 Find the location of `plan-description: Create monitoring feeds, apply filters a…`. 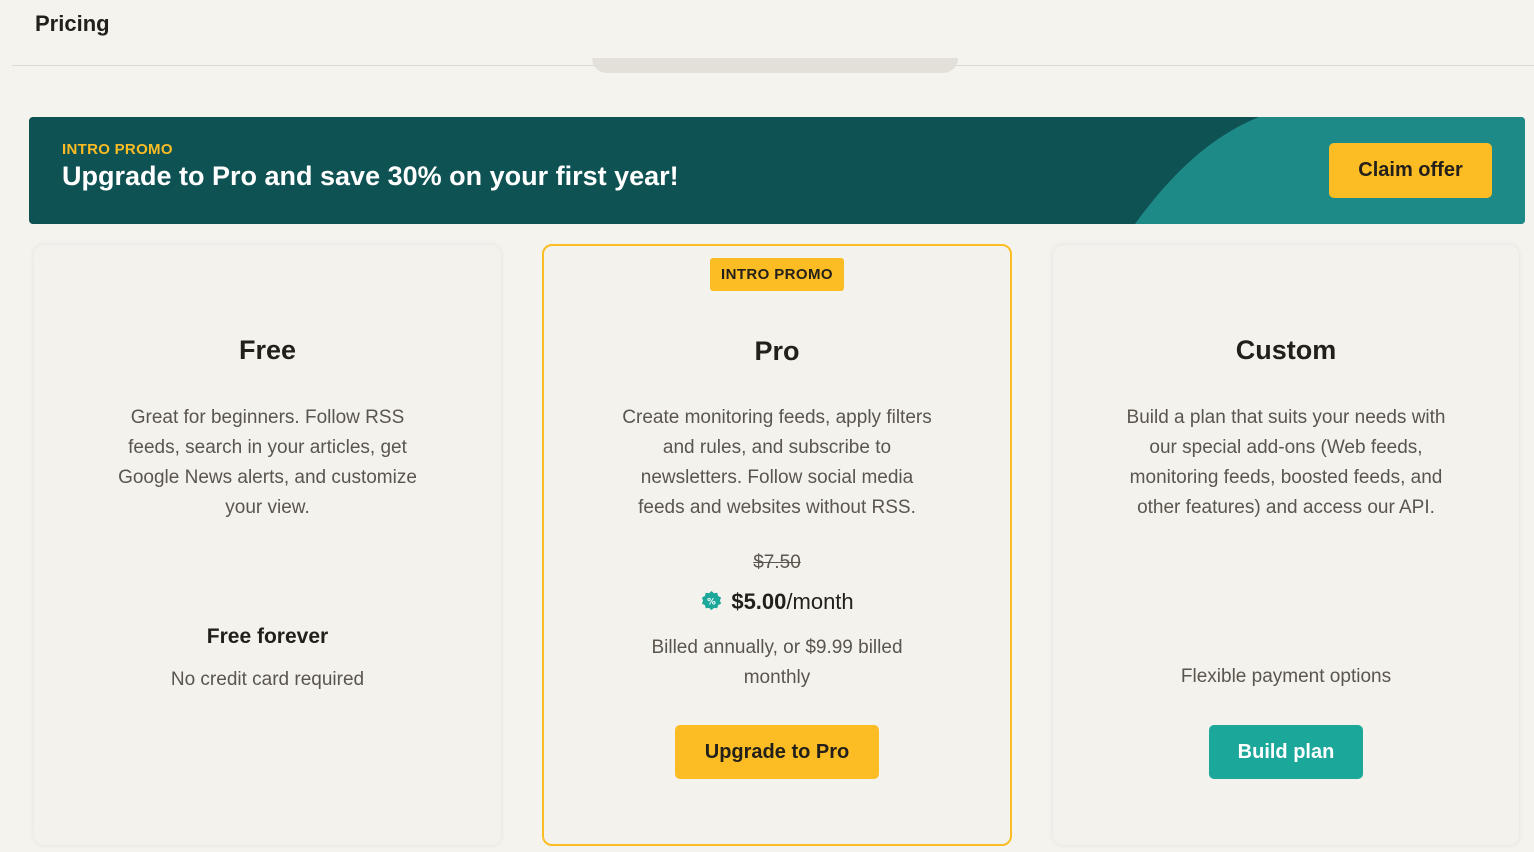

plan-description: Create monitoring feeds, apply filters a… is located at coordinates (777, 462).